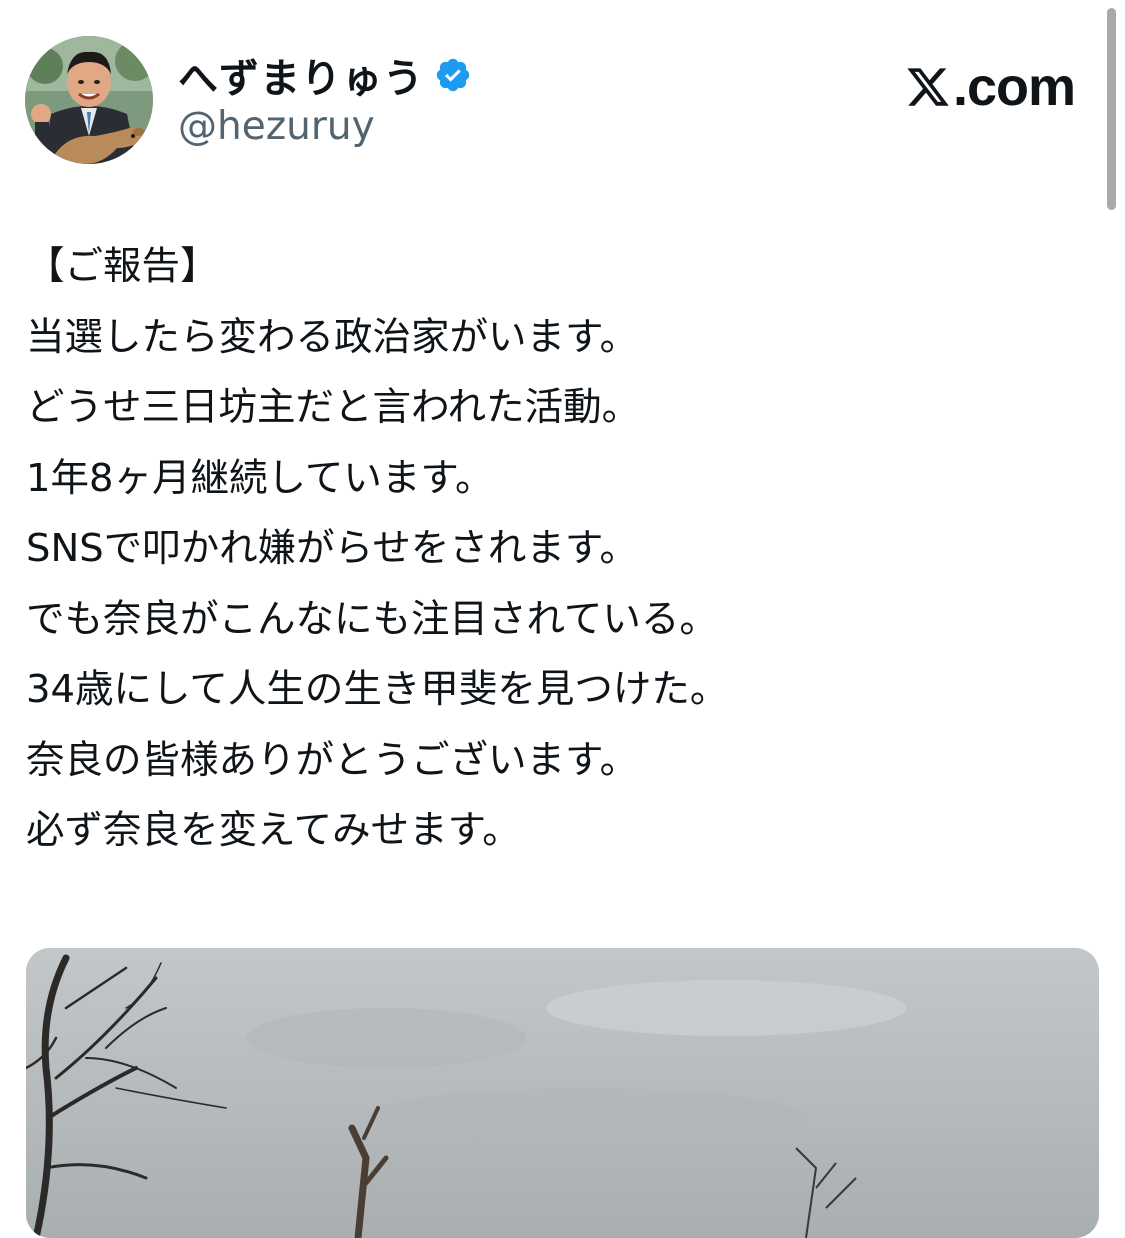  What do you see at coordinates (453, 75) in the screenshot?
I see `verified-badge-icon` at bounding box center [453, 75].